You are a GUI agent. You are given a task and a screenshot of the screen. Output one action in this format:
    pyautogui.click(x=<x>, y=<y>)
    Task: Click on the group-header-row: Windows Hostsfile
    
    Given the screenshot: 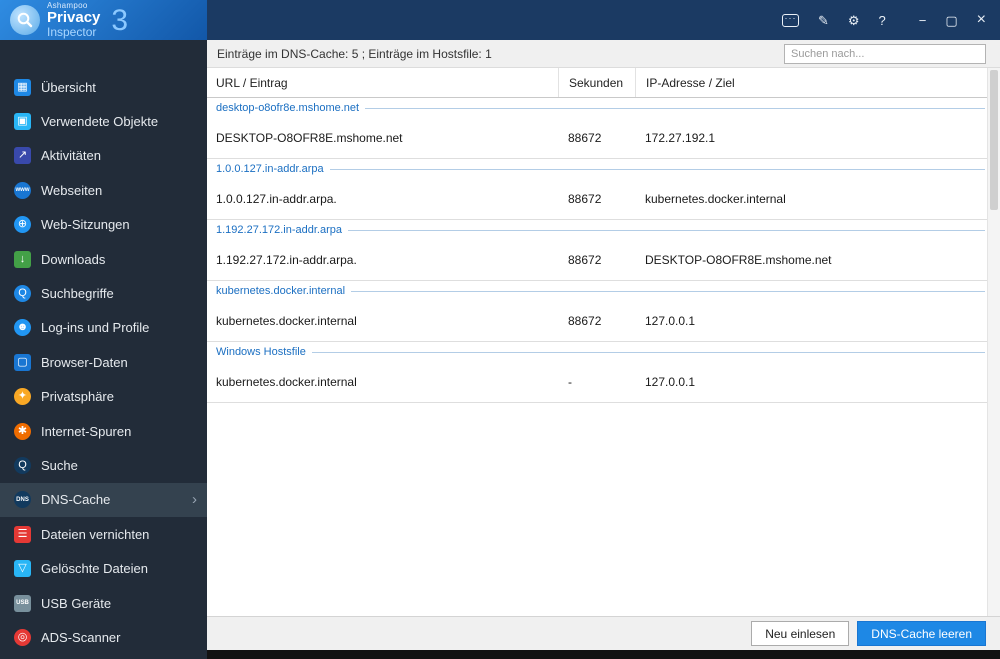 What is the action you would take?
    pyautogui.click(x=597, y=352)
    